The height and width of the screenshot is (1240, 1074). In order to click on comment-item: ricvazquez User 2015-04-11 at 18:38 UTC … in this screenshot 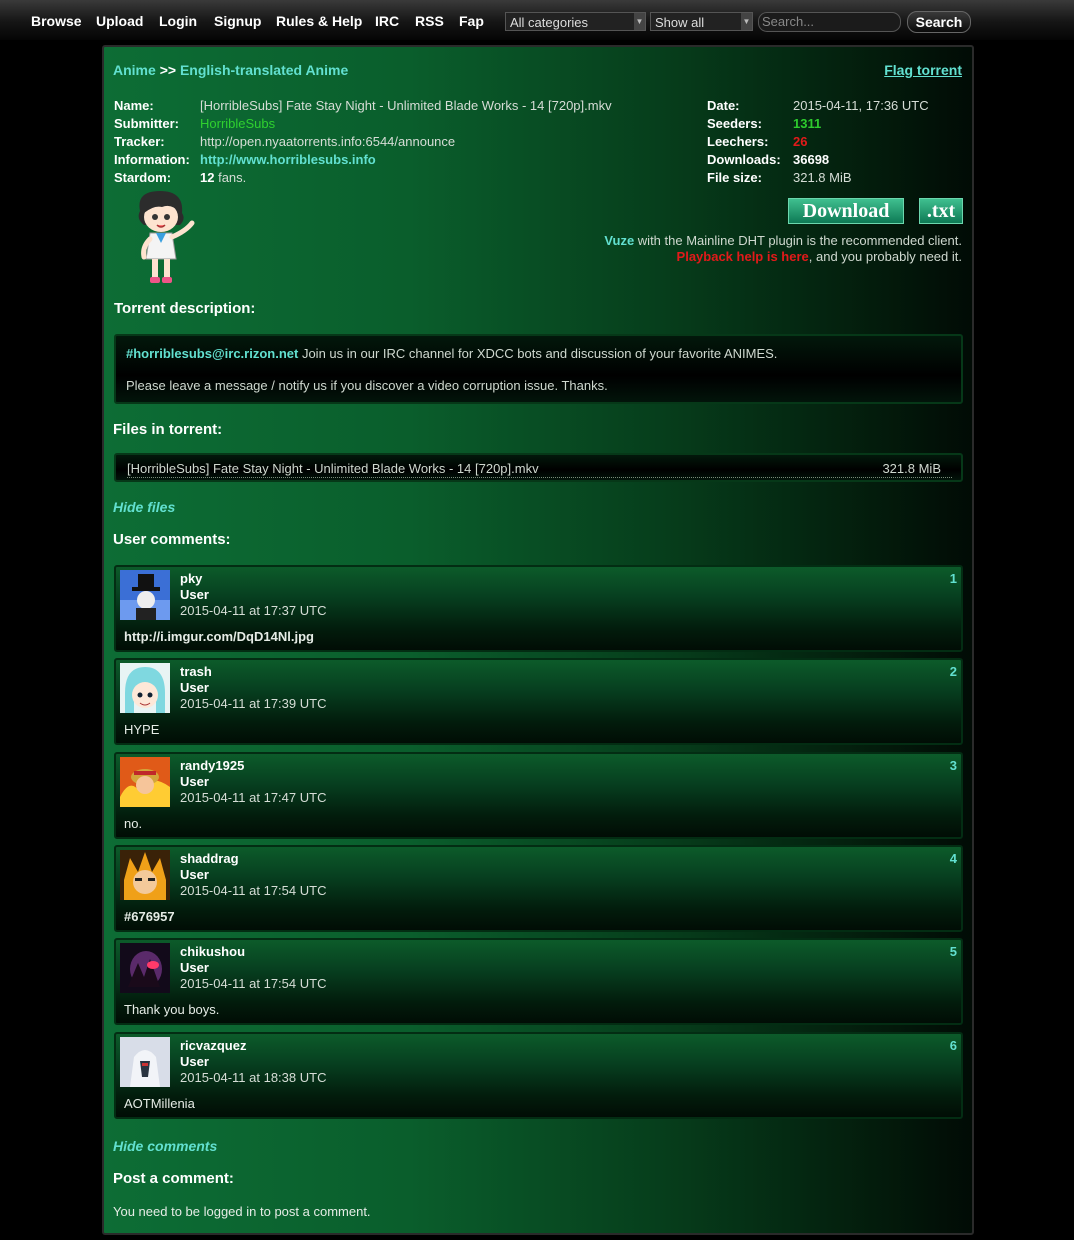, I will do `click(538, 1075)`.